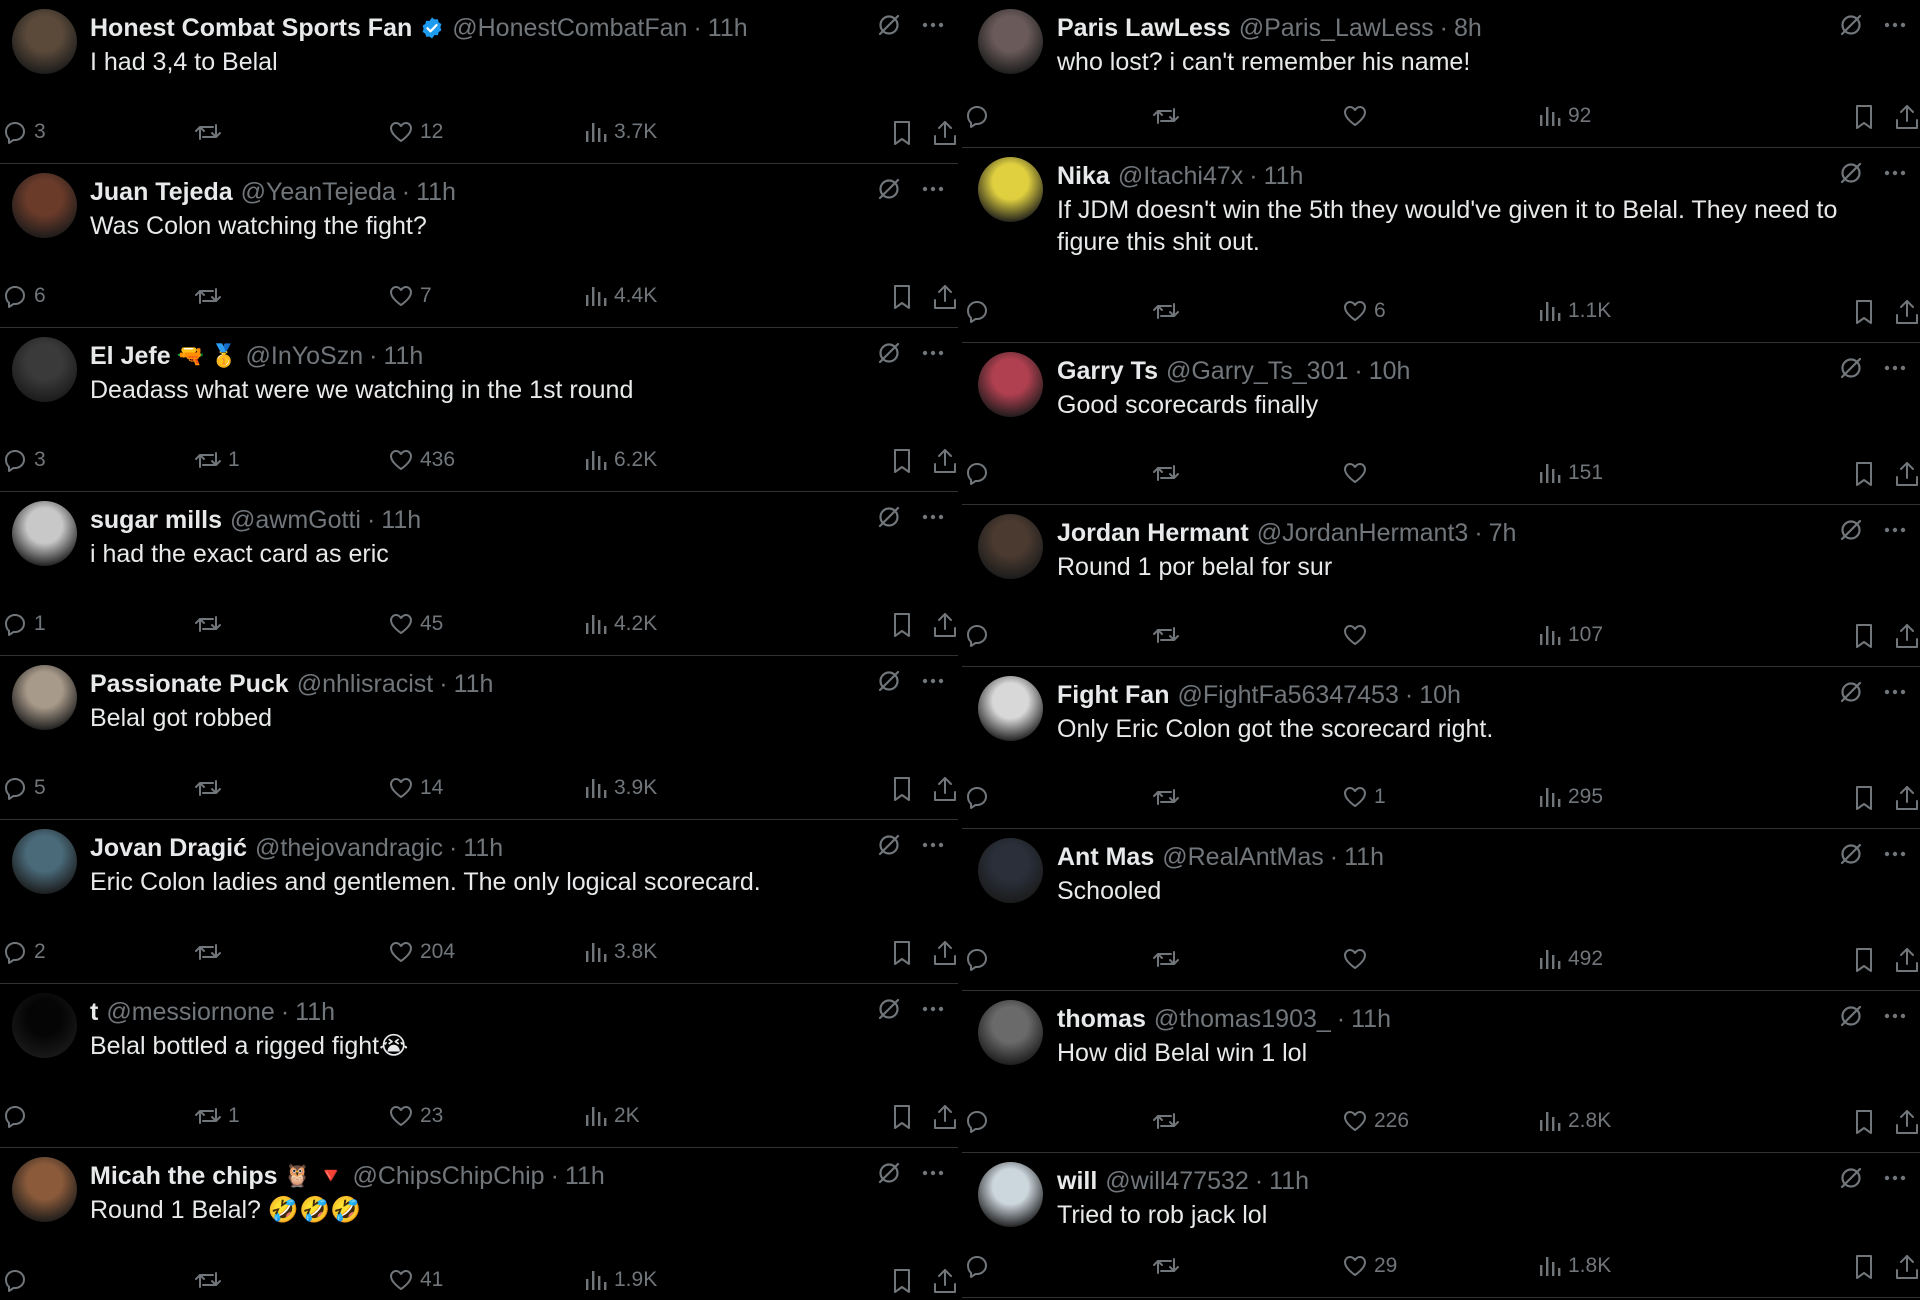  What do you see at coordinates (1113, 695) in the screenshot?
I see `display-name: Fight Fan` at bounding box center [1113, 695].